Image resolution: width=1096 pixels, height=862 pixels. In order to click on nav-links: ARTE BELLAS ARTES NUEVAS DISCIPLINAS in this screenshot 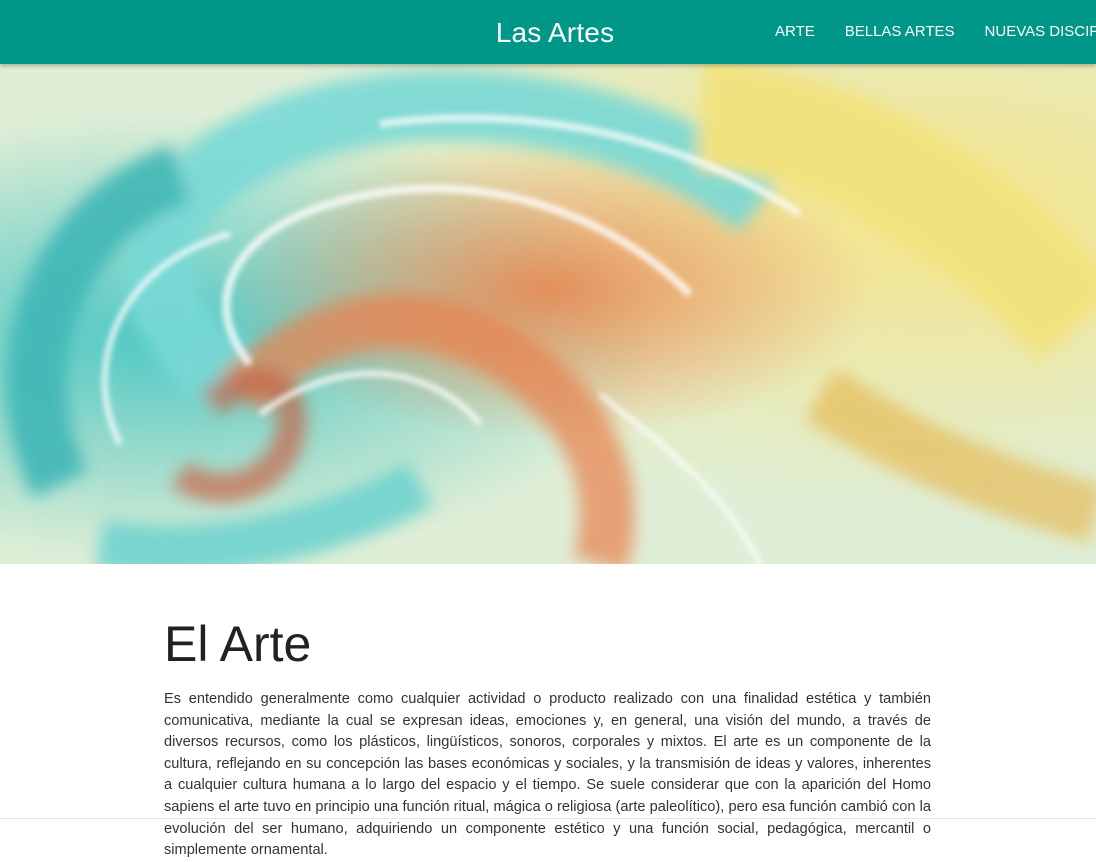, I will do `click(928, 32)`.